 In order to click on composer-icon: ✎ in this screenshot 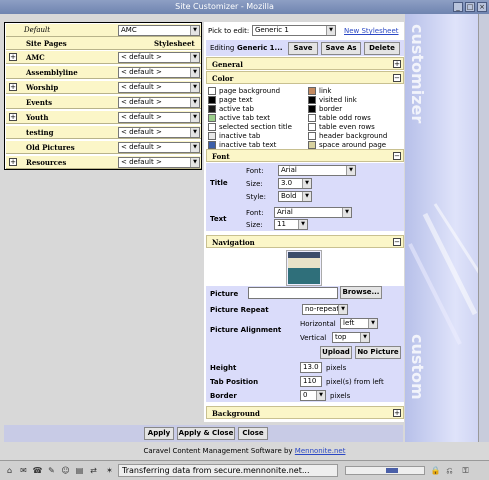, I will do `click(51, 470)`.